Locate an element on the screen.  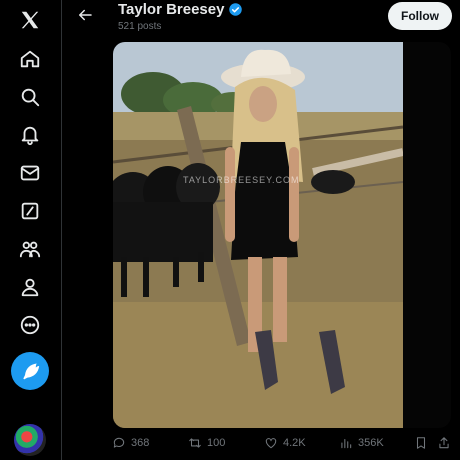
notifications-icon is located at coordinates (30, 135).